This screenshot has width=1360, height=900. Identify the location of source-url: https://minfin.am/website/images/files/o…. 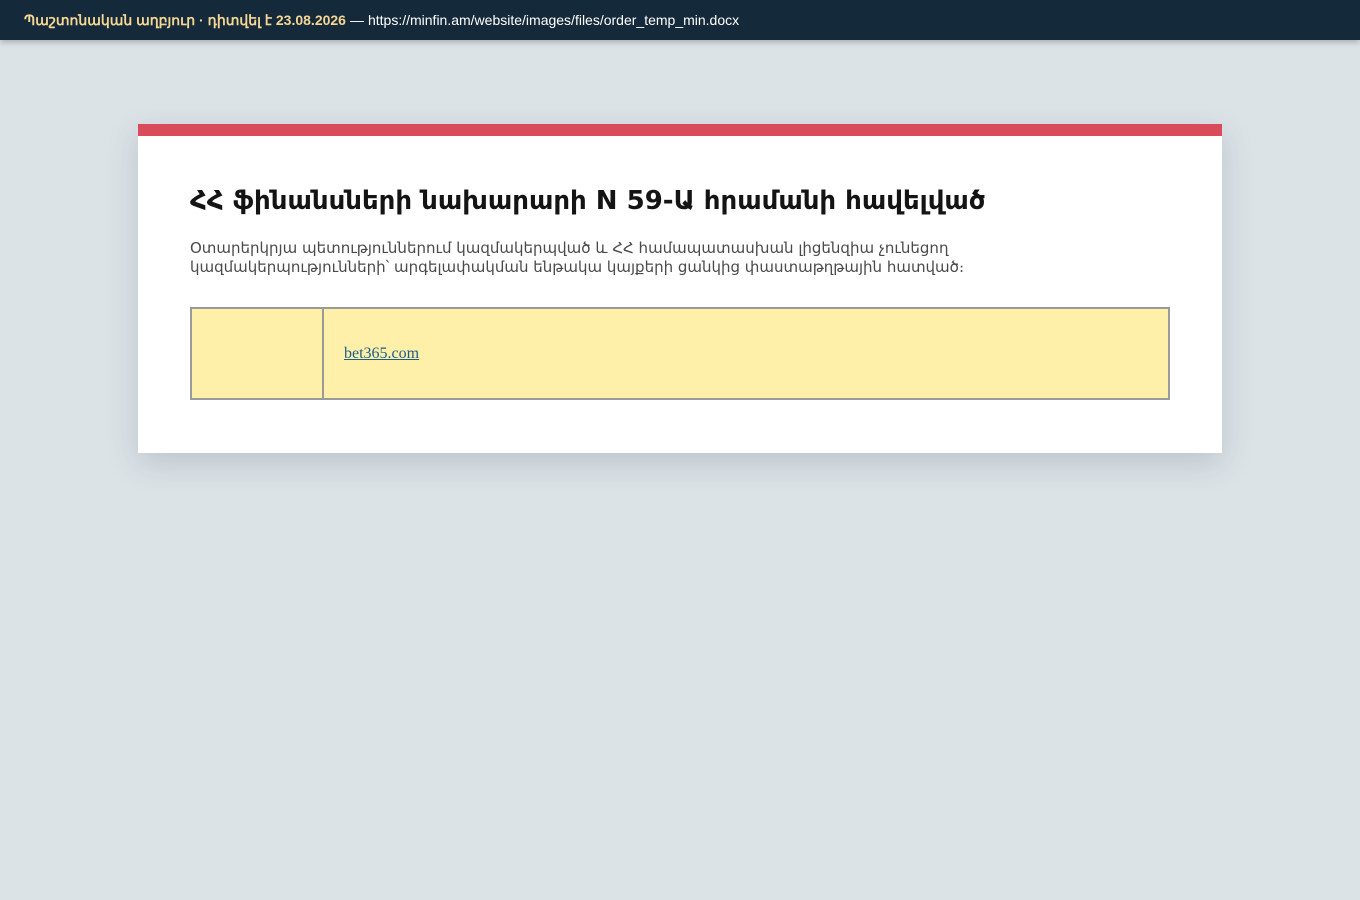
(553, 20).